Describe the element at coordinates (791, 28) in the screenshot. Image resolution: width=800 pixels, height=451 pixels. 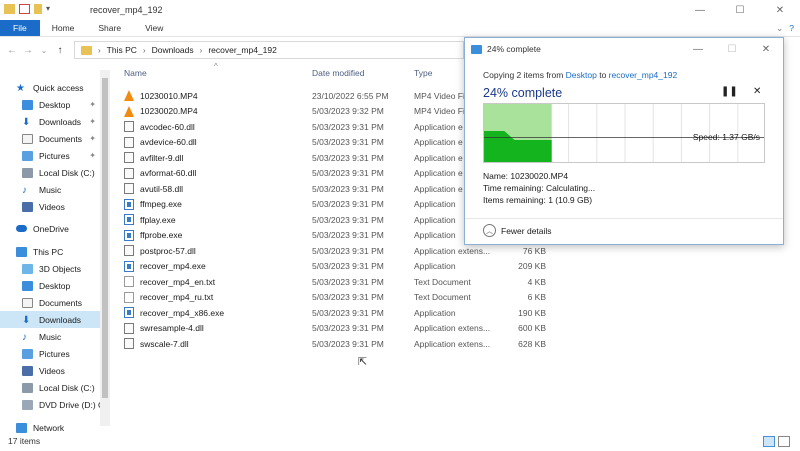
I see `help-icon: ?` at that location.